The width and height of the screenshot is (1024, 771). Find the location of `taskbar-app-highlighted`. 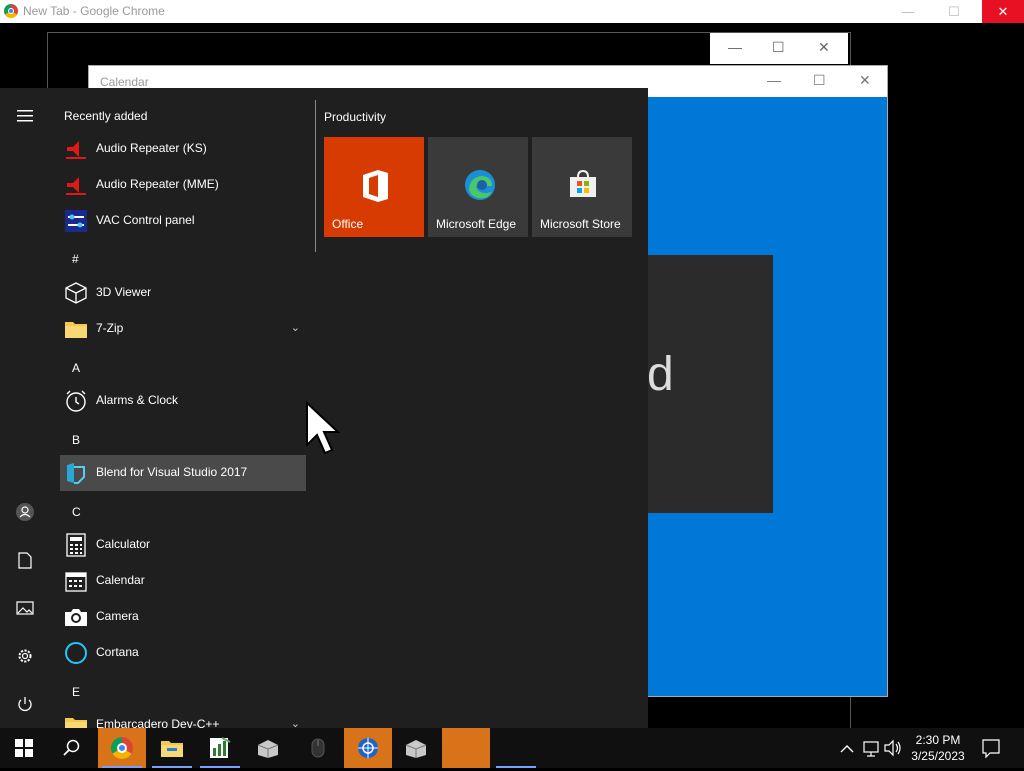

taskbar-app-highlighted is located at coordinates (466, 748).